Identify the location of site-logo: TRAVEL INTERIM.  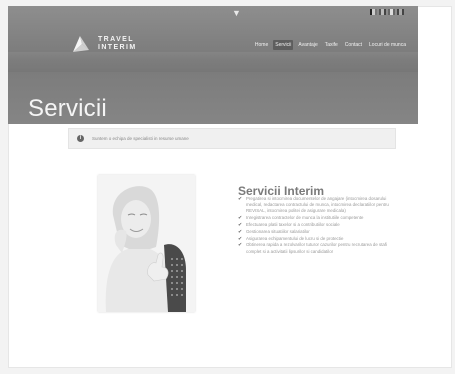
(103, 44).